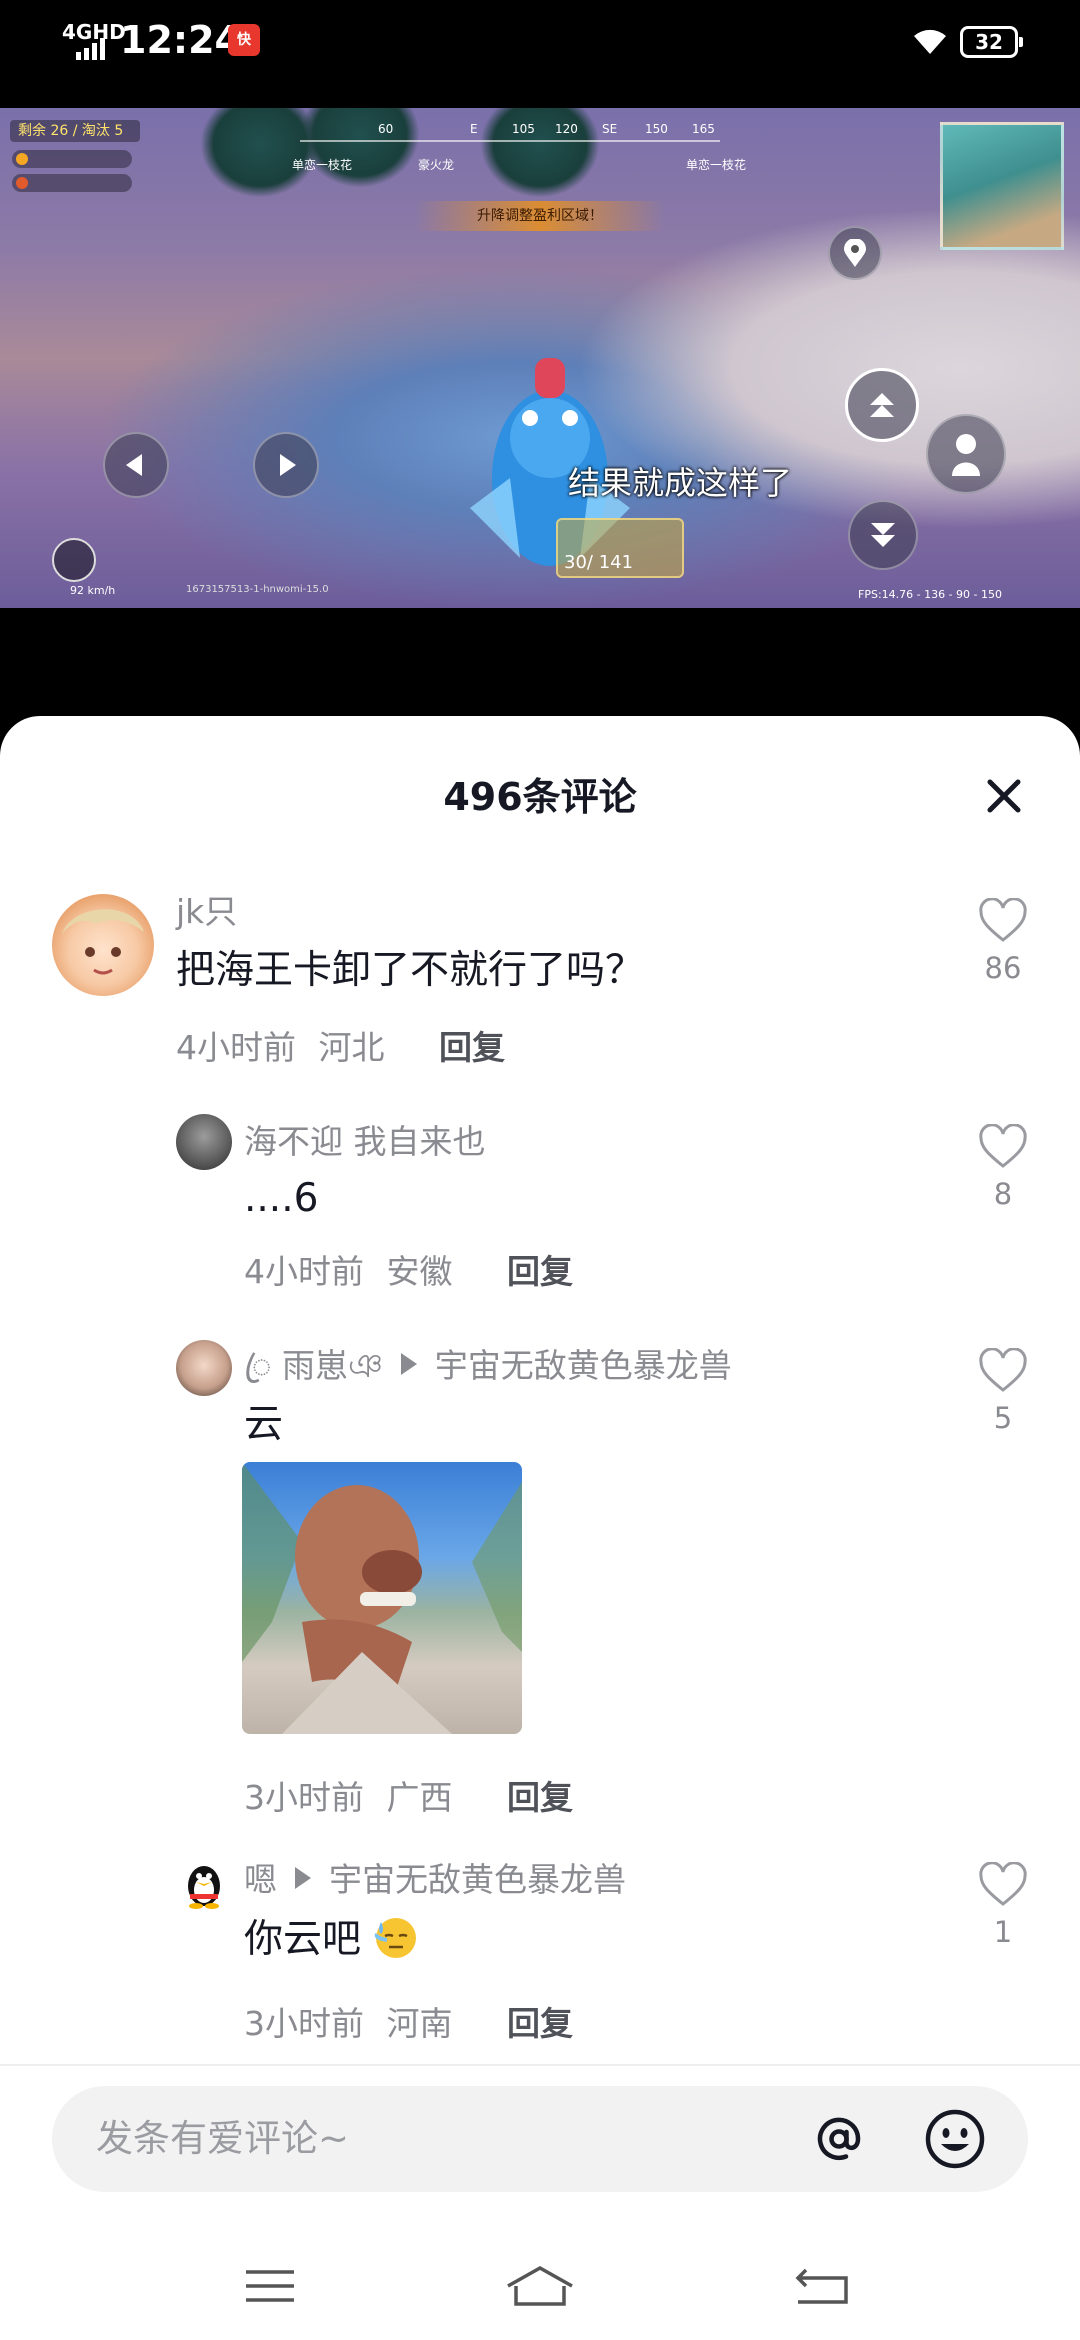  Describe the element at coordinates (540, 54) in the screenshot. I see `status-bar: 4GHD 12:24 快 32` at that location.